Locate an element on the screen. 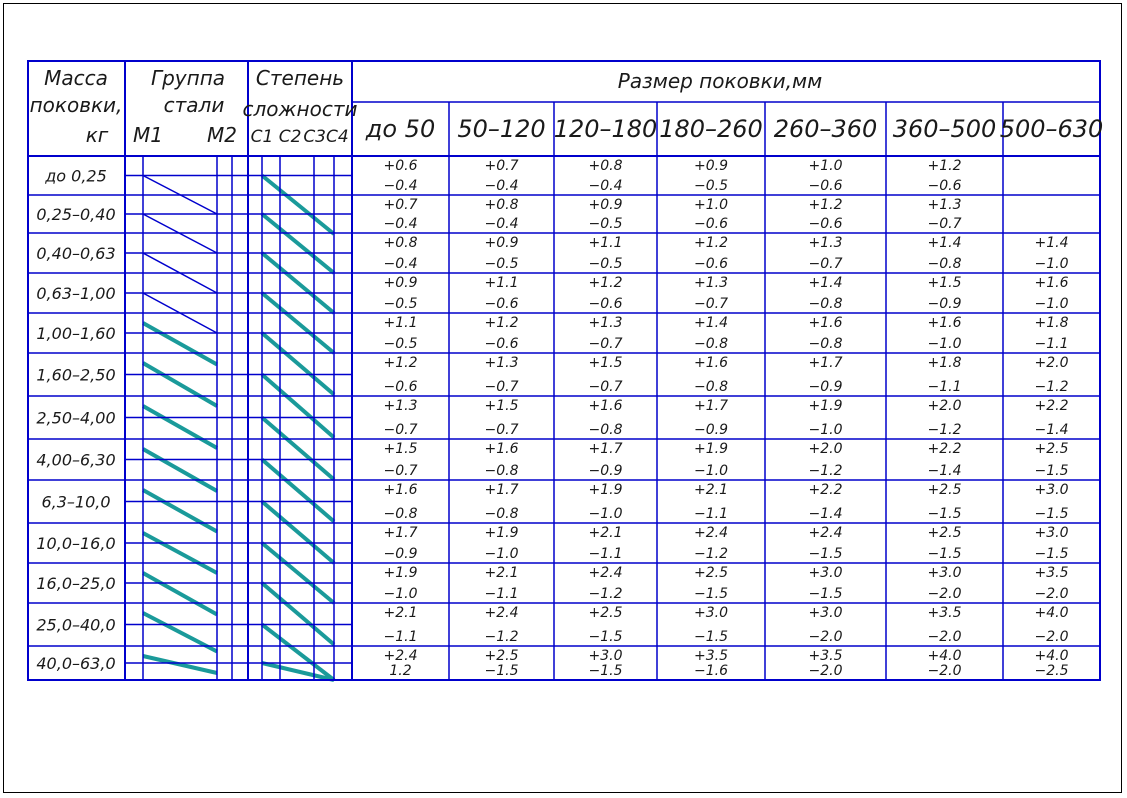  group-header-m2: M2 is located at coordinates (222, 135).